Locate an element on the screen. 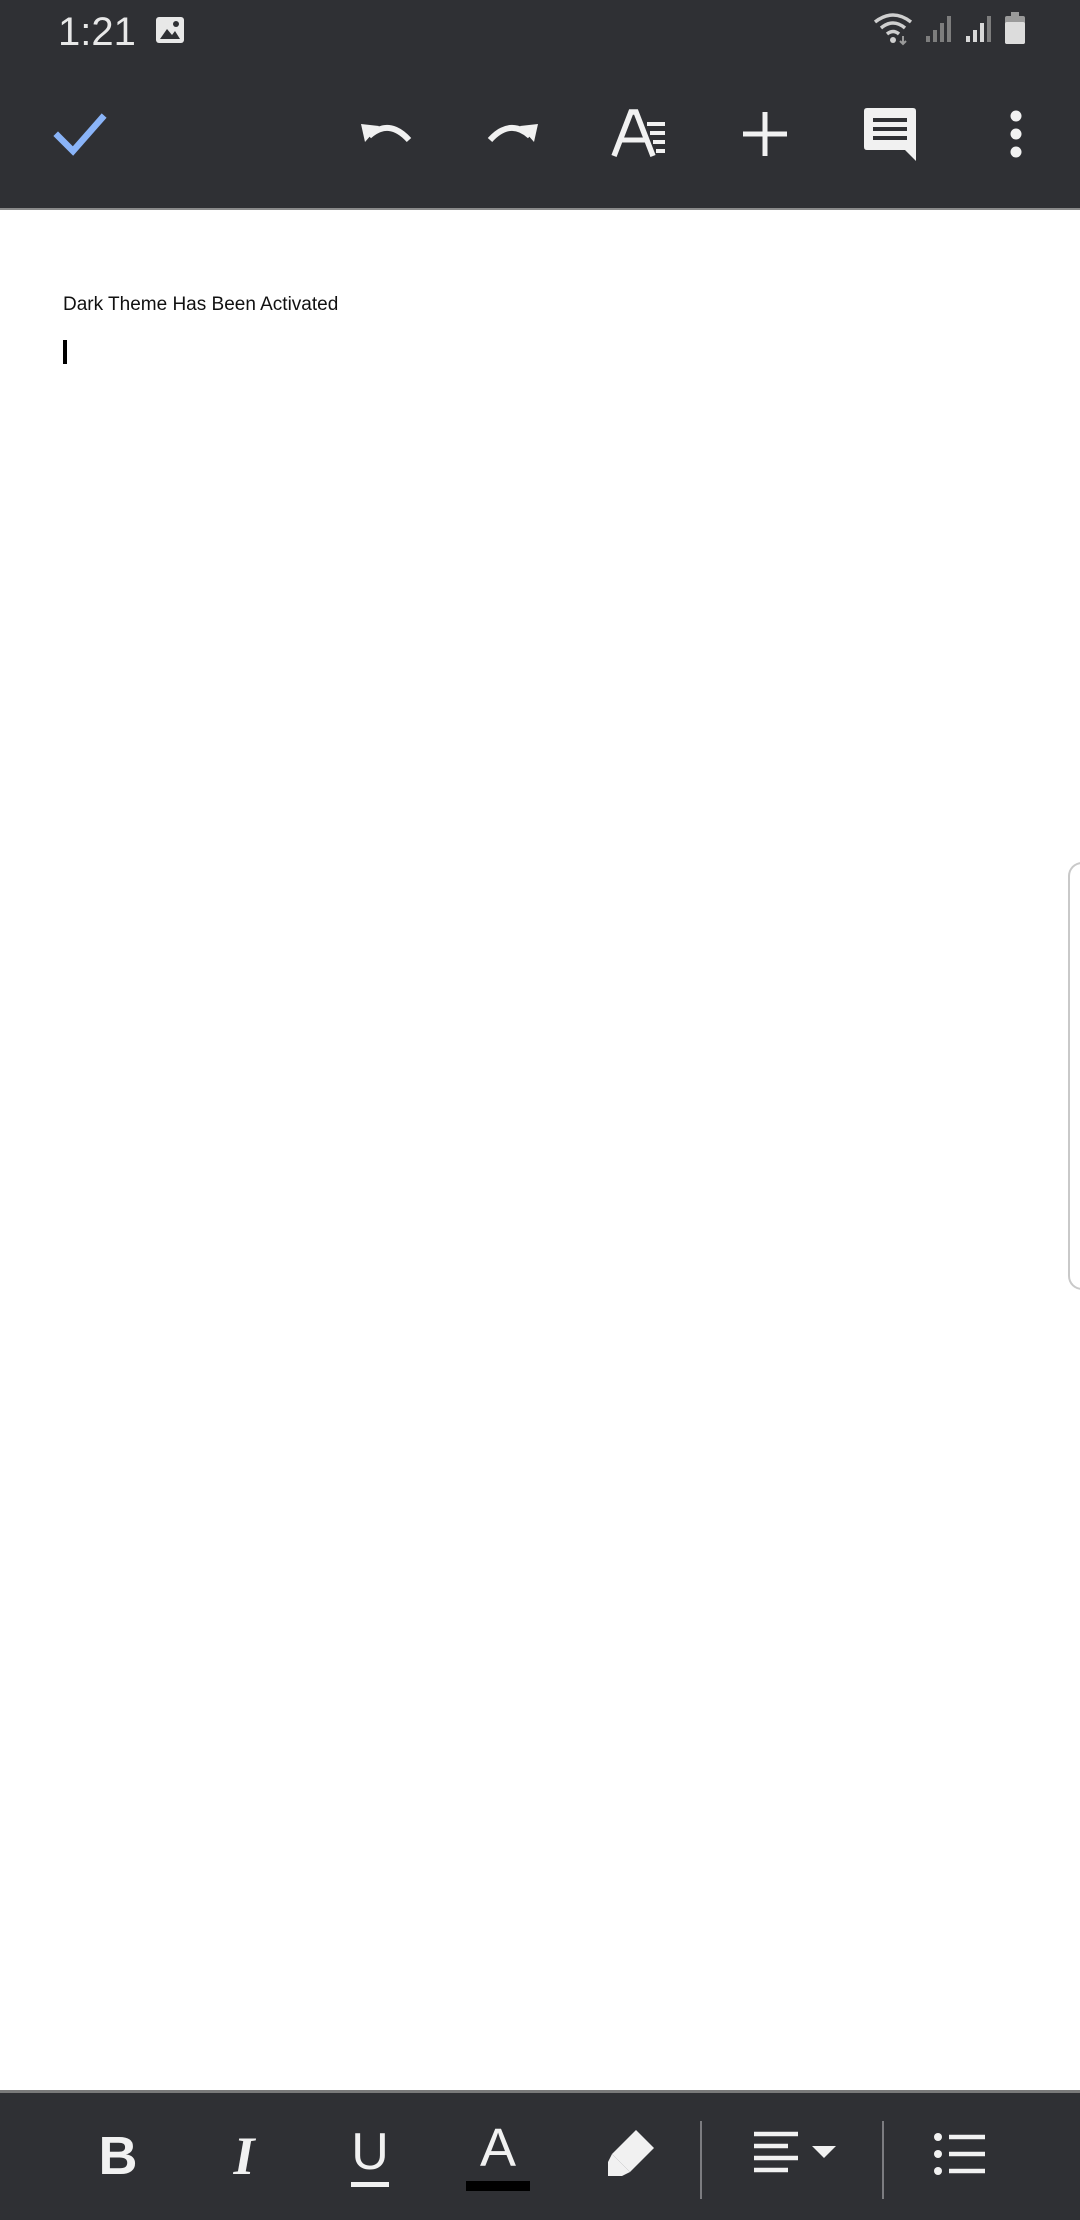 This screenshot has height=2220, width=1080. align-left-icon is located at coordinates (795, 2156).